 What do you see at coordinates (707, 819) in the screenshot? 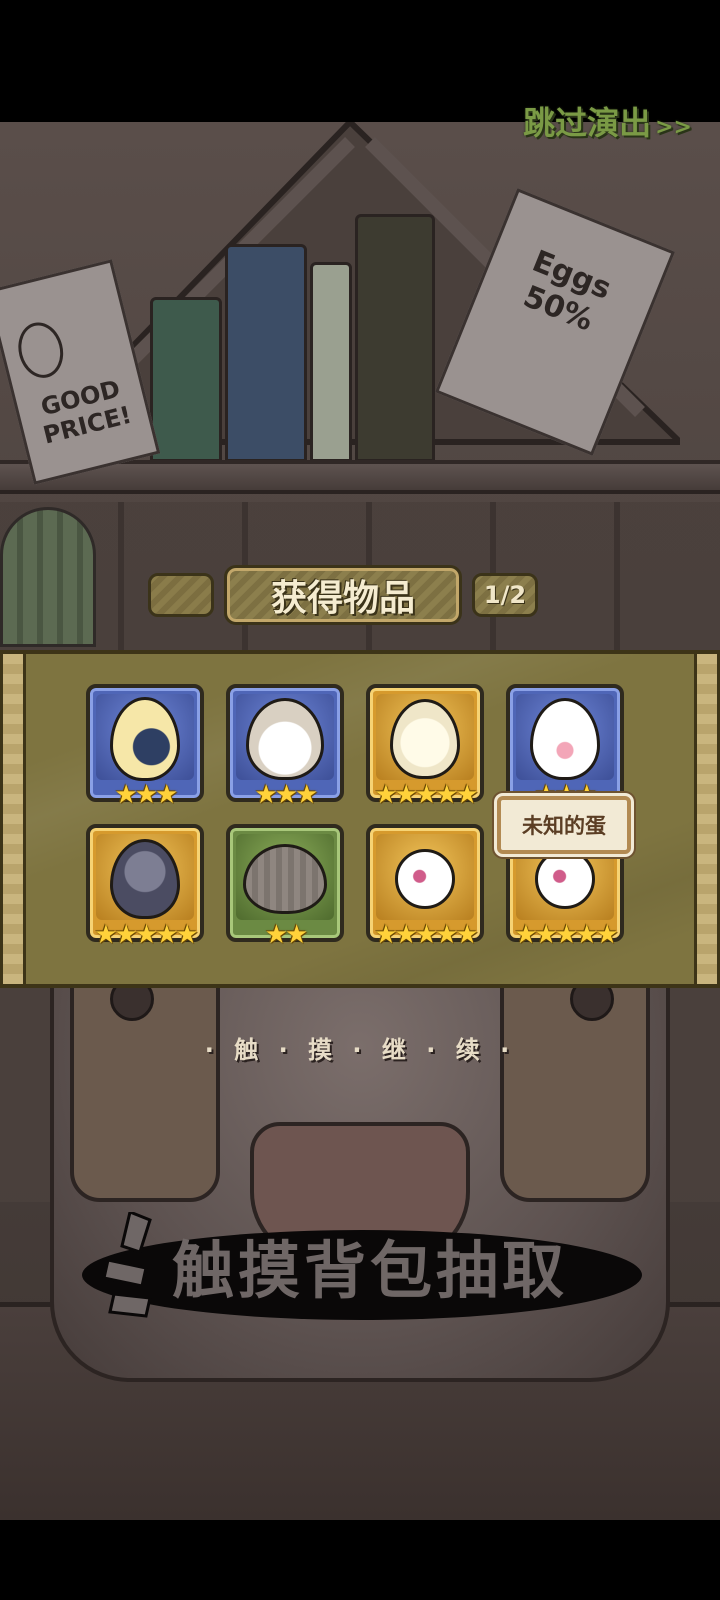
I see `panel-right-edge` at bounding box center [707, 819].